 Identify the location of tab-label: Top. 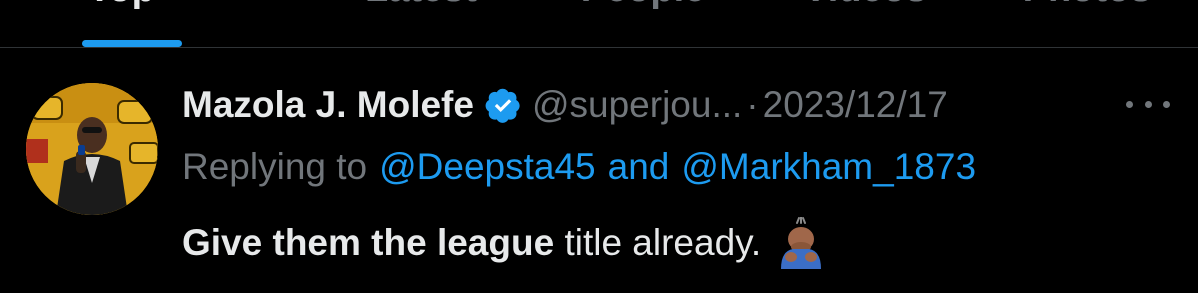
(121, 5).